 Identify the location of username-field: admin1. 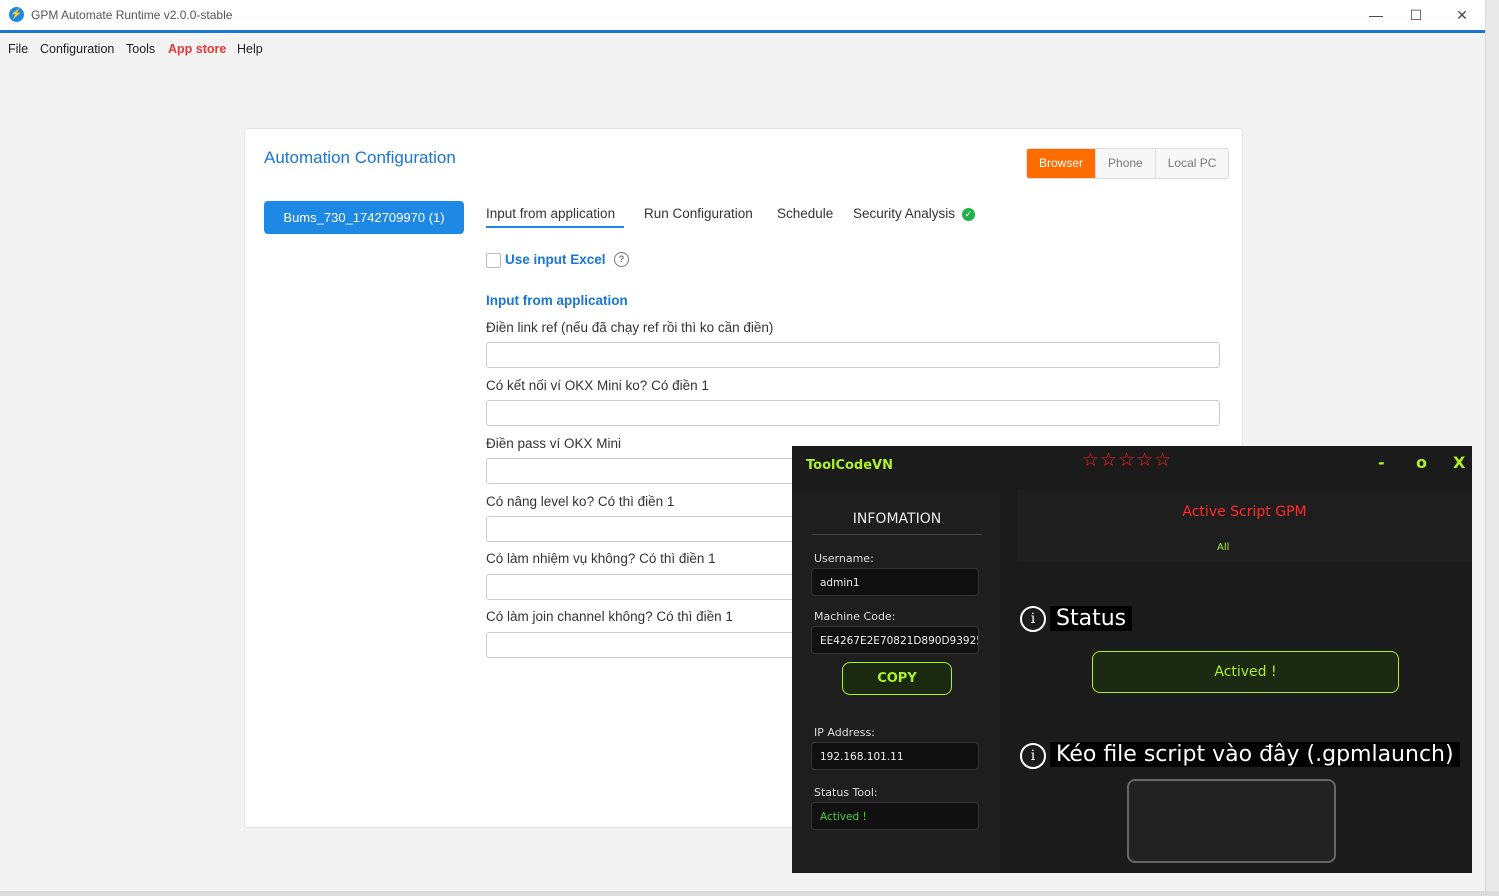
(895, 582).